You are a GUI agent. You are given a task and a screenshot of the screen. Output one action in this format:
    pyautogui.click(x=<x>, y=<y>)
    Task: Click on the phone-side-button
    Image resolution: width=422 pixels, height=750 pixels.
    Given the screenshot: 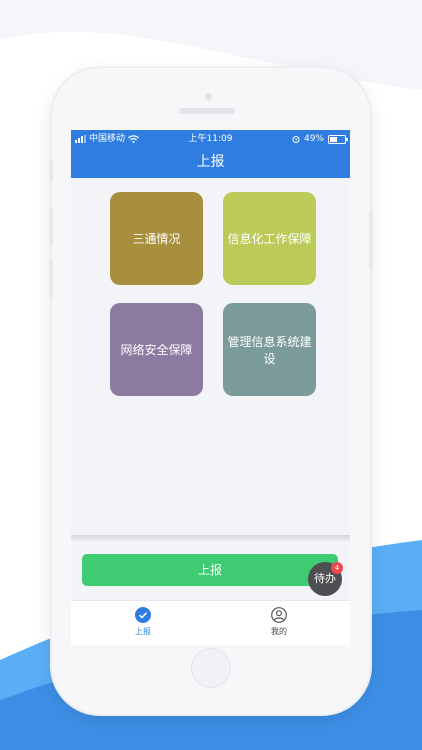 What is the action you would take?
    pyautogui.click(x=51, y=171)
    